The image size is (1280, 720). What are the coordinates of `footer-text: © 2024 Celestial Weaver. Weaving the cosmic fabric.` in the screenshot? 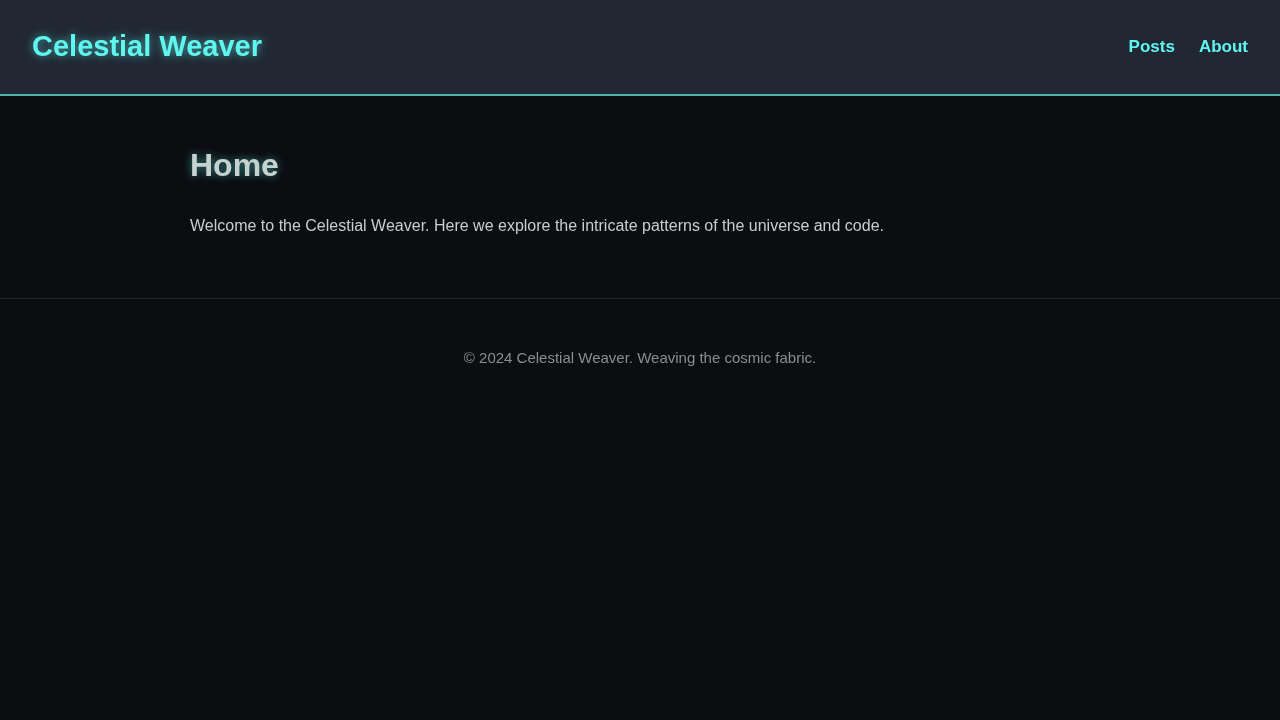 It's located at (640, 358).